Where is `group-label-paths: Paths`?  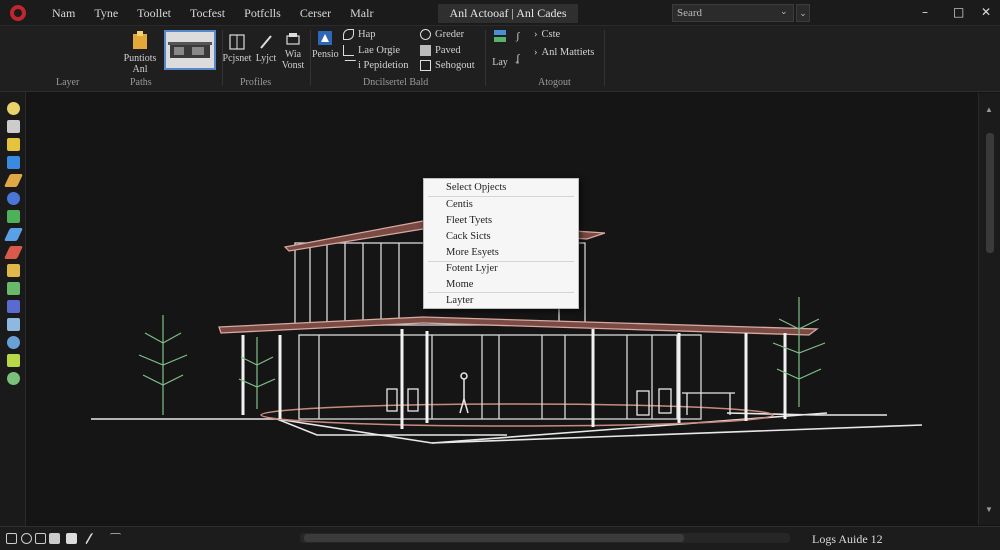
group-label-paths: Paths is located at coordinates (141, 82).